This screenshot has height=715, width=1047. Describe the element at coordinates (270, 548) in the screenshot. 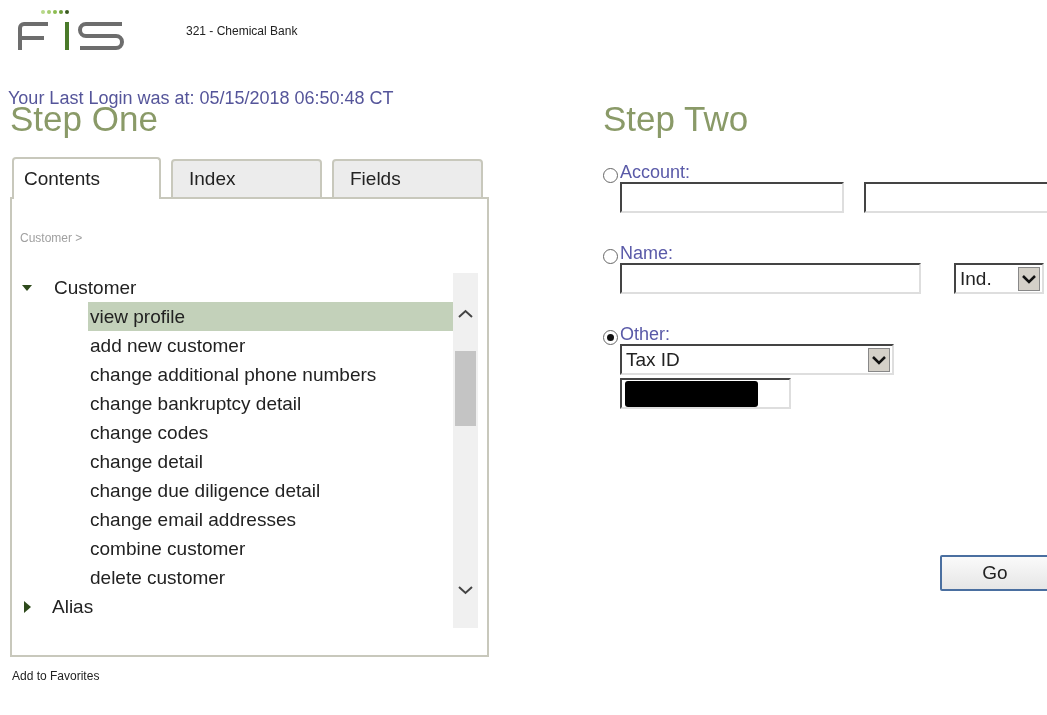

I see `tree-item: combine customer` at that location.